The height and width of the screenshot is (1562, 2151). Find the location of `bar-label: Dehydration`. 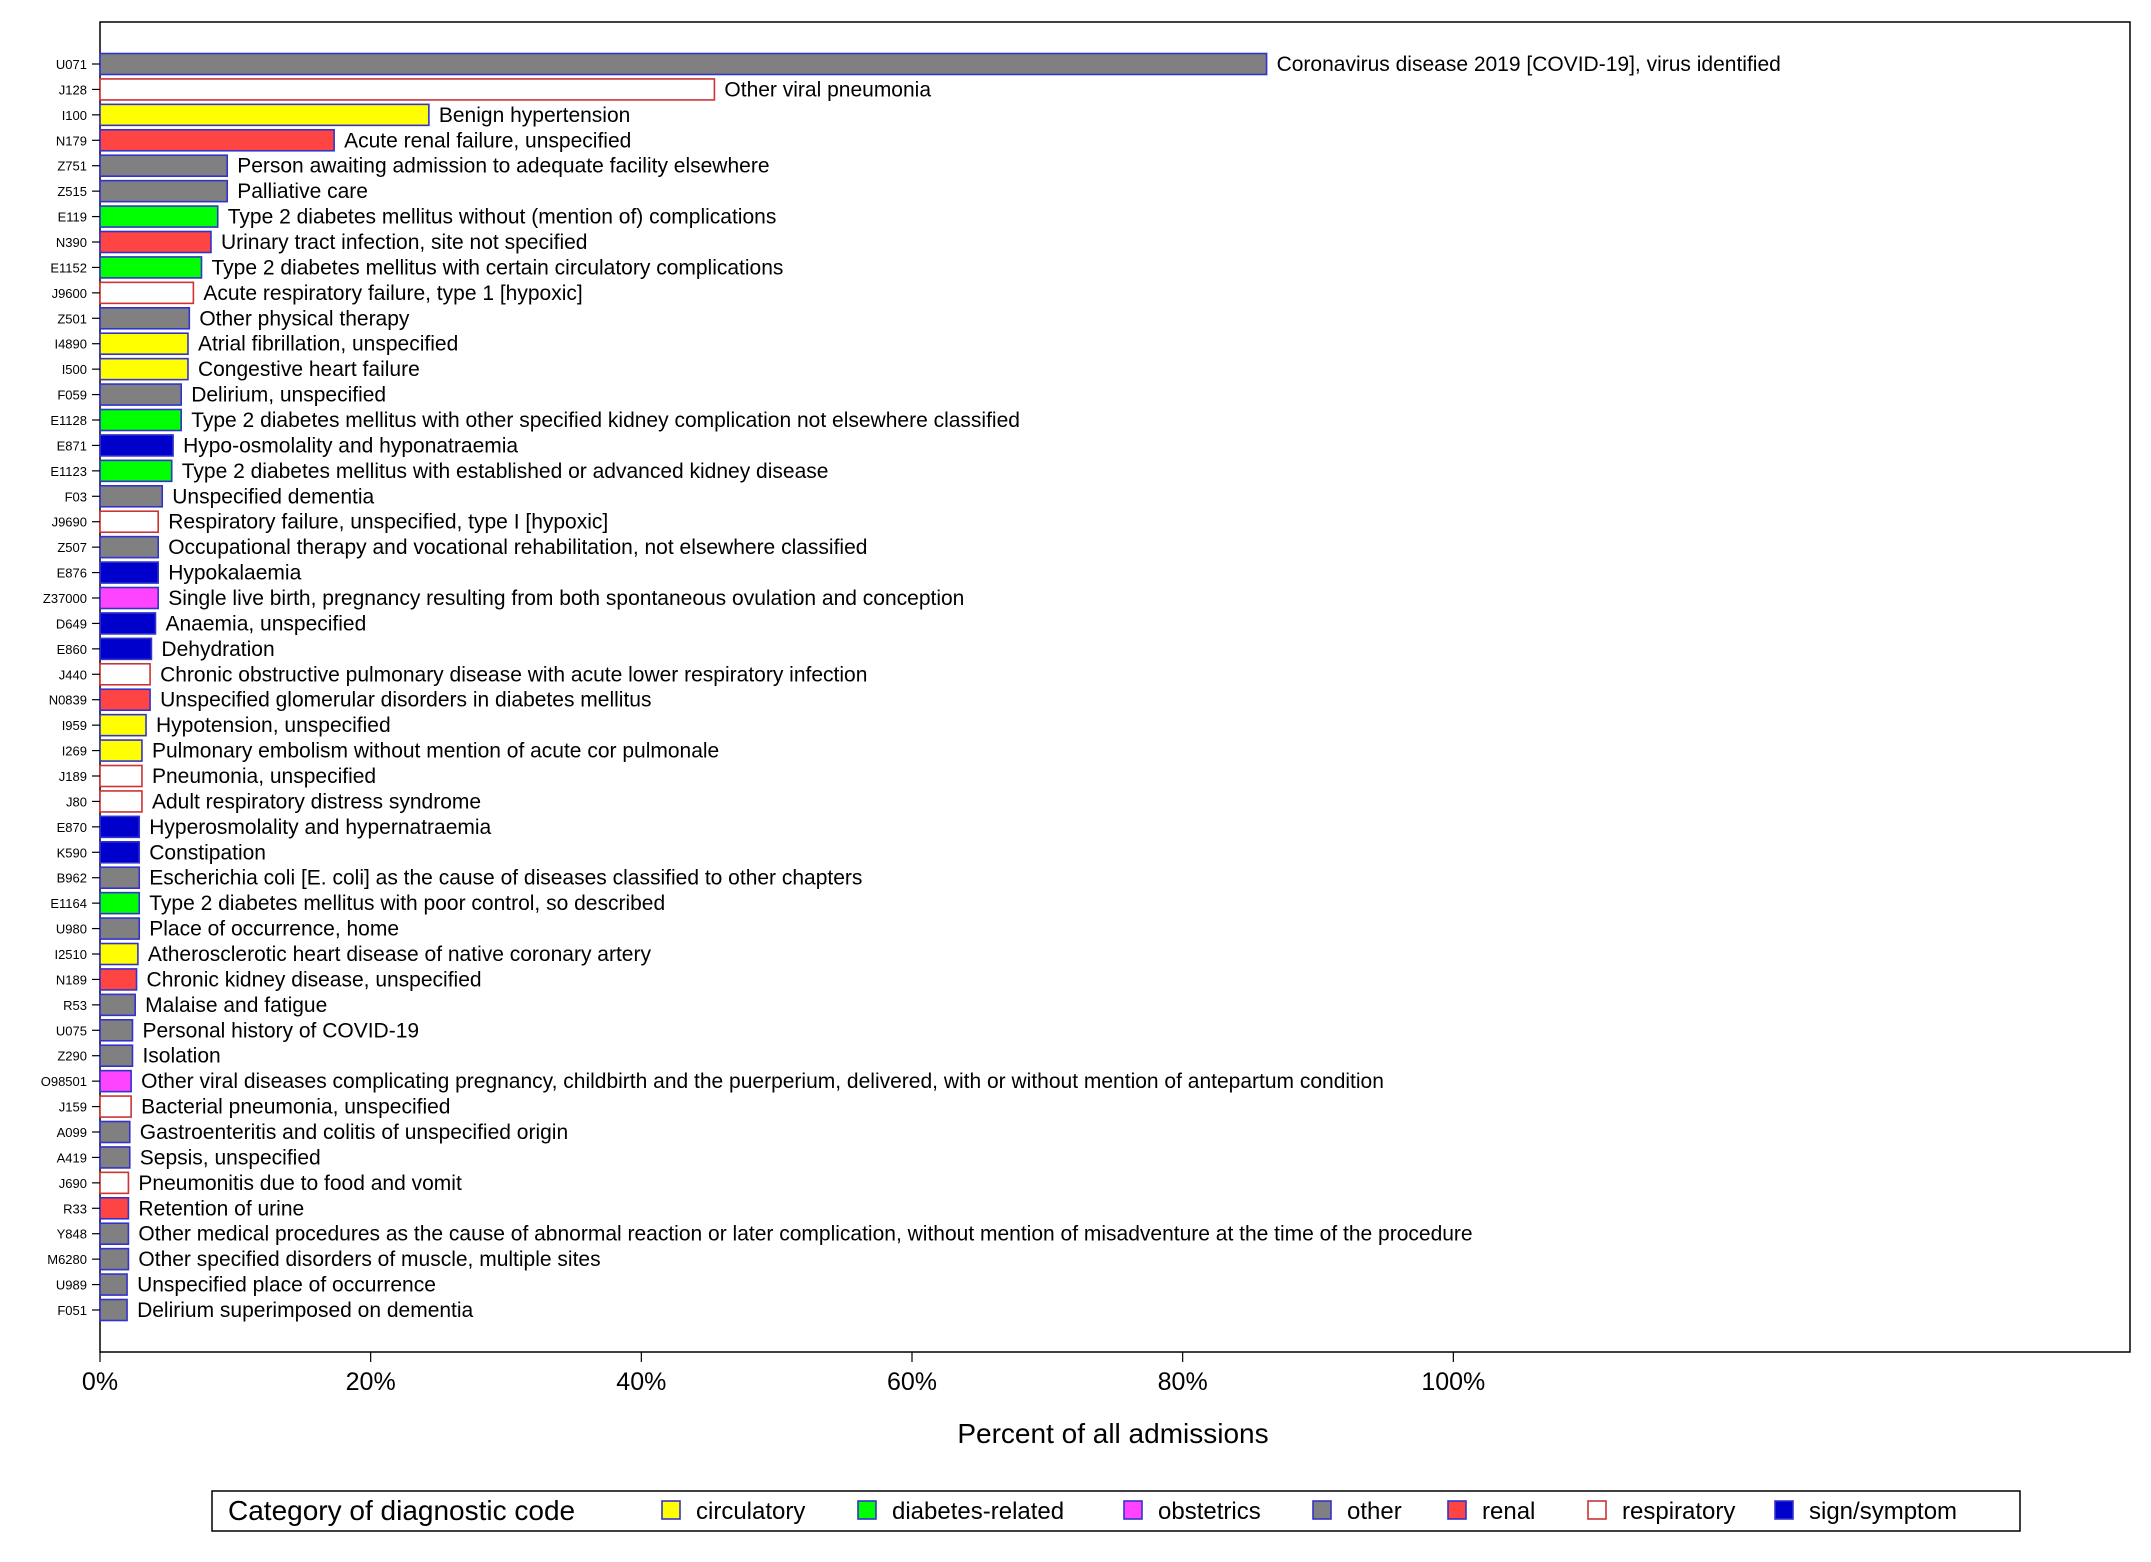

bar-label: Dehydration is located at coordinates (217, 649).